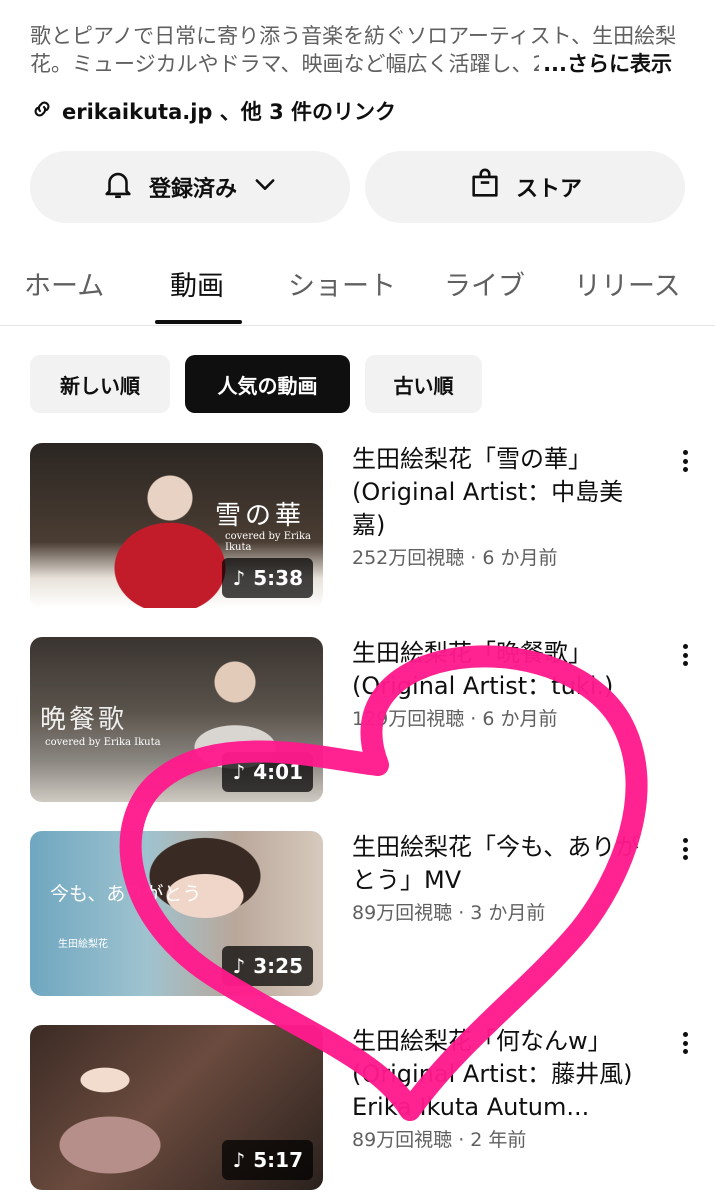  I want to click on active-tab-indicator, so click(198, 322).